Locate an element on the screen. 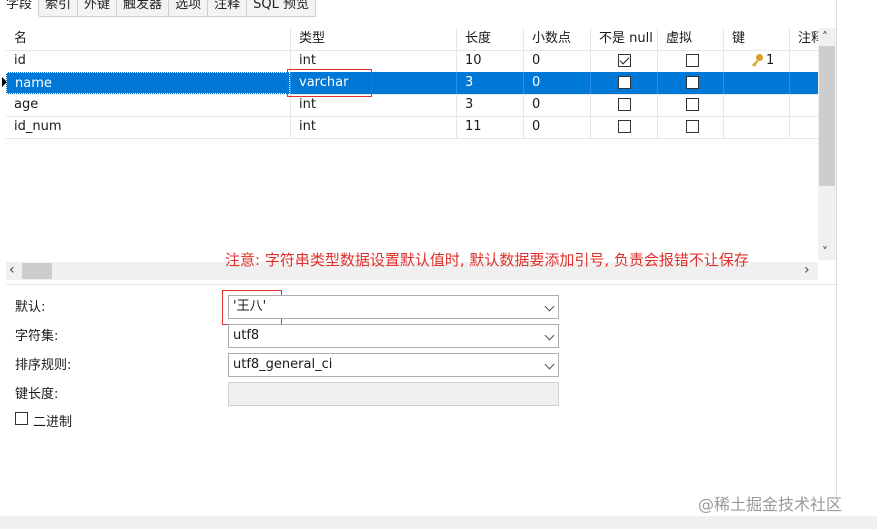  column-header-name: 名 is located at coordinates (148, 39).